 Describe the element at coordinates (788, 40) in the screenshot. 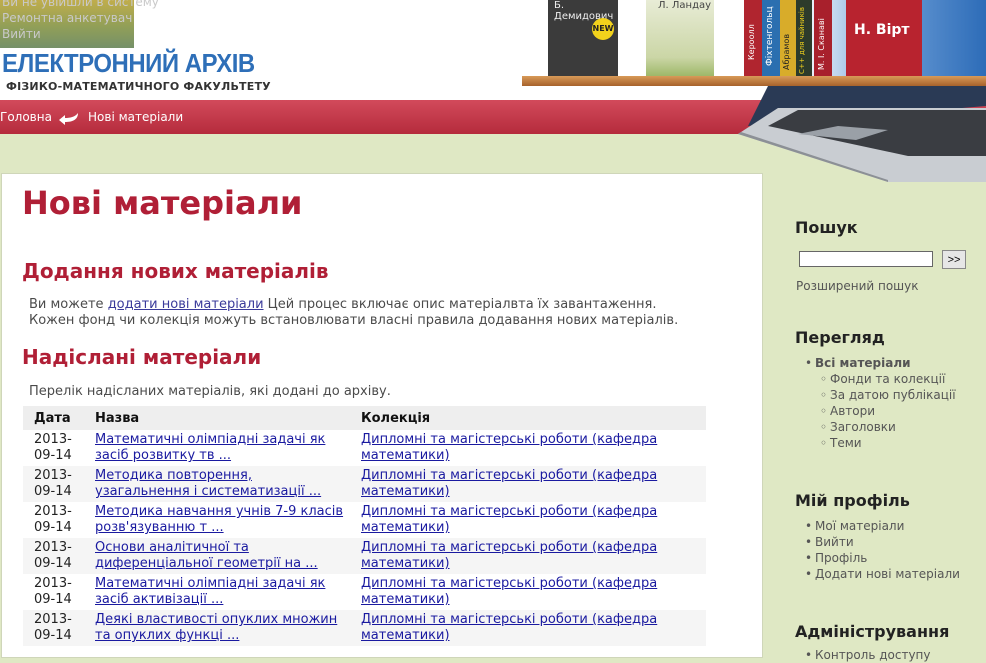

I see `book-spine-3: Абрамов` at that location.